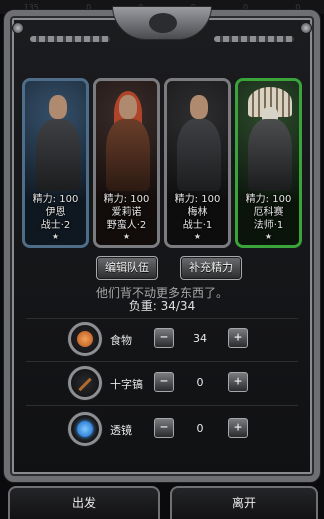 This screenshot has width=324, height=519. Describe the element at coordinates (126, 225) in the screenshot. I see `hero-class: 野蛮人·2` at that location.